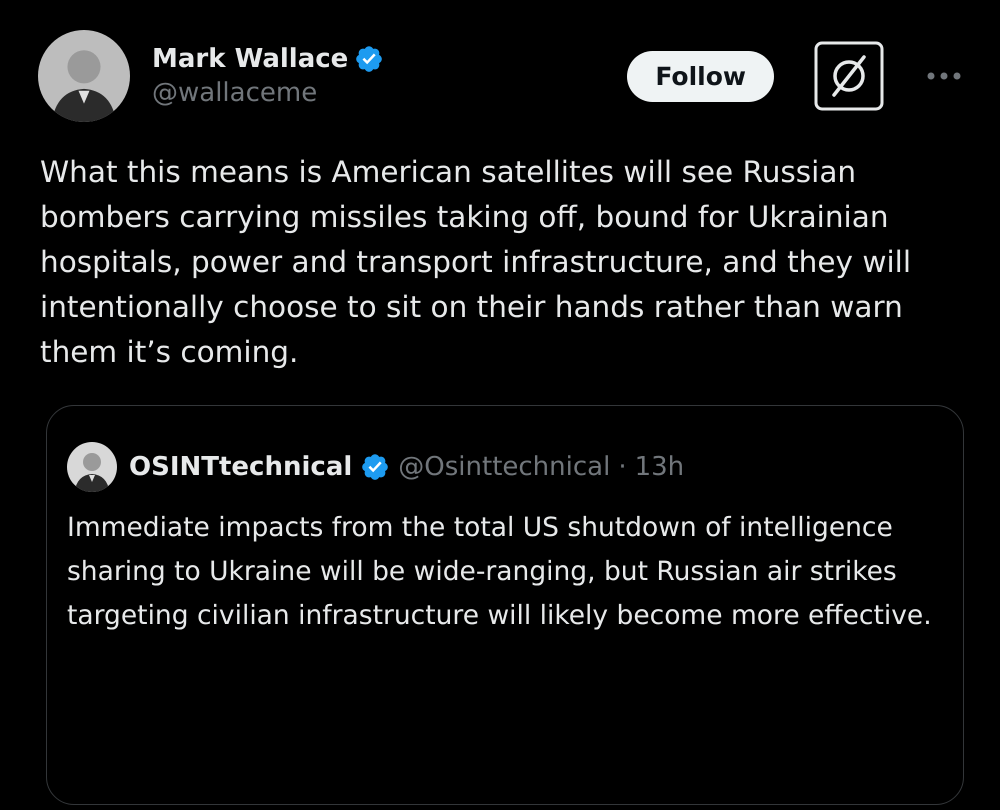 Image resolution: width=1000 pixels, height=810 pixels. I want to click on post-time: 13h, so click(659, 467).